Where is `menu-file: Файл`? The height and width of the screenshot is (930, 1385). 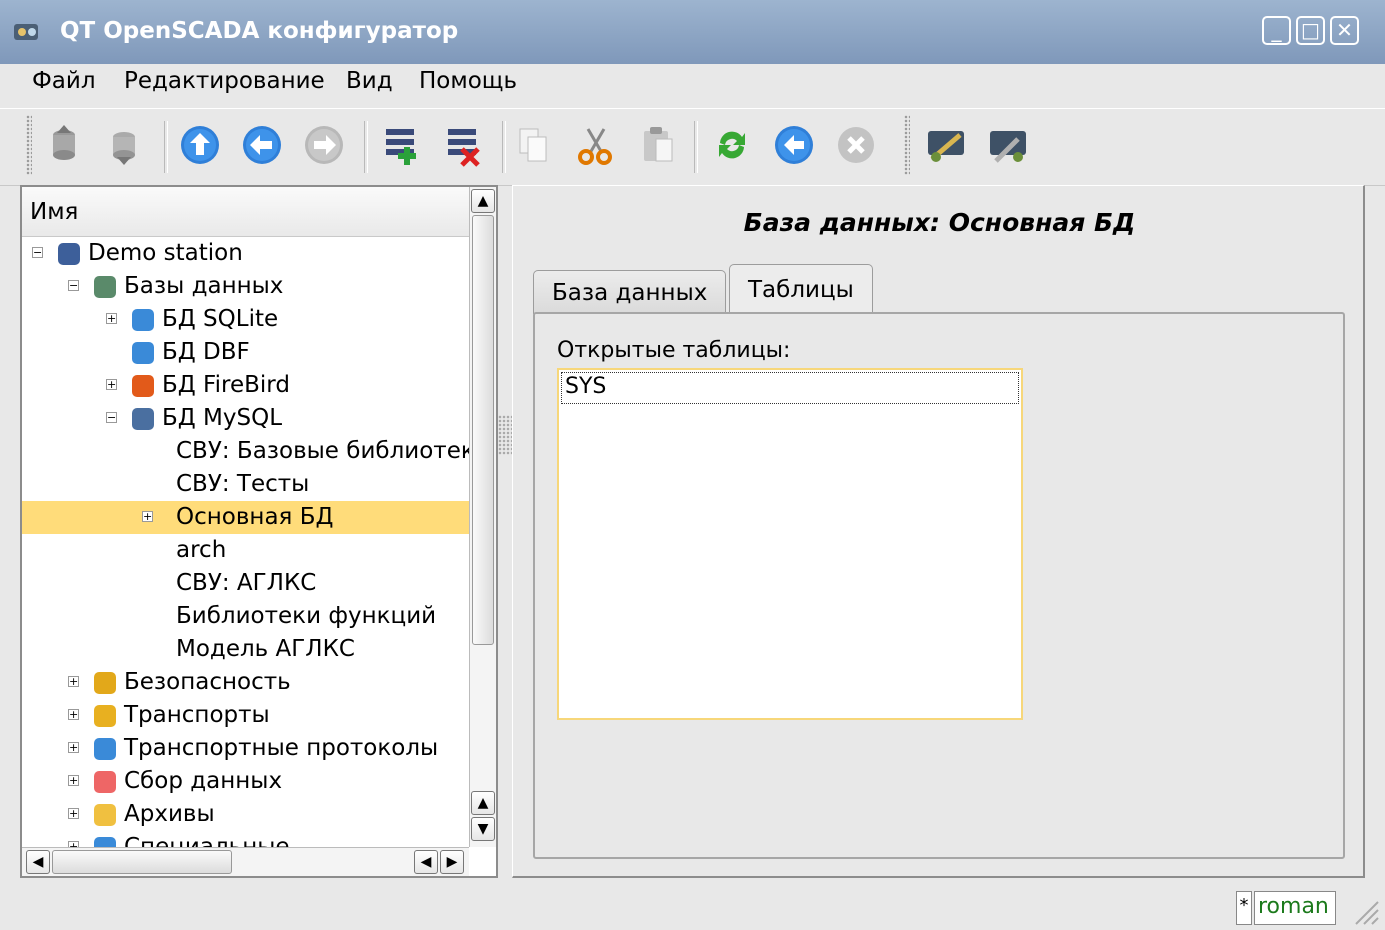 menu-file: Файл is located at coordinates (64, 86).